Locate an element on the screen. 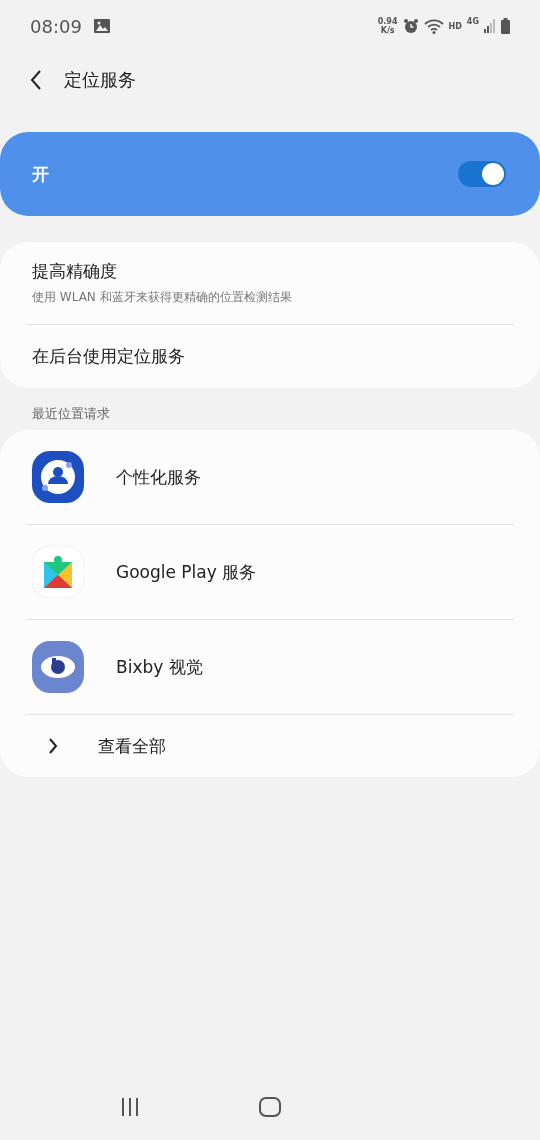 This screenshot has width=540, height=1140. page-title: 定位服务 is located at coordinates (100, 80).